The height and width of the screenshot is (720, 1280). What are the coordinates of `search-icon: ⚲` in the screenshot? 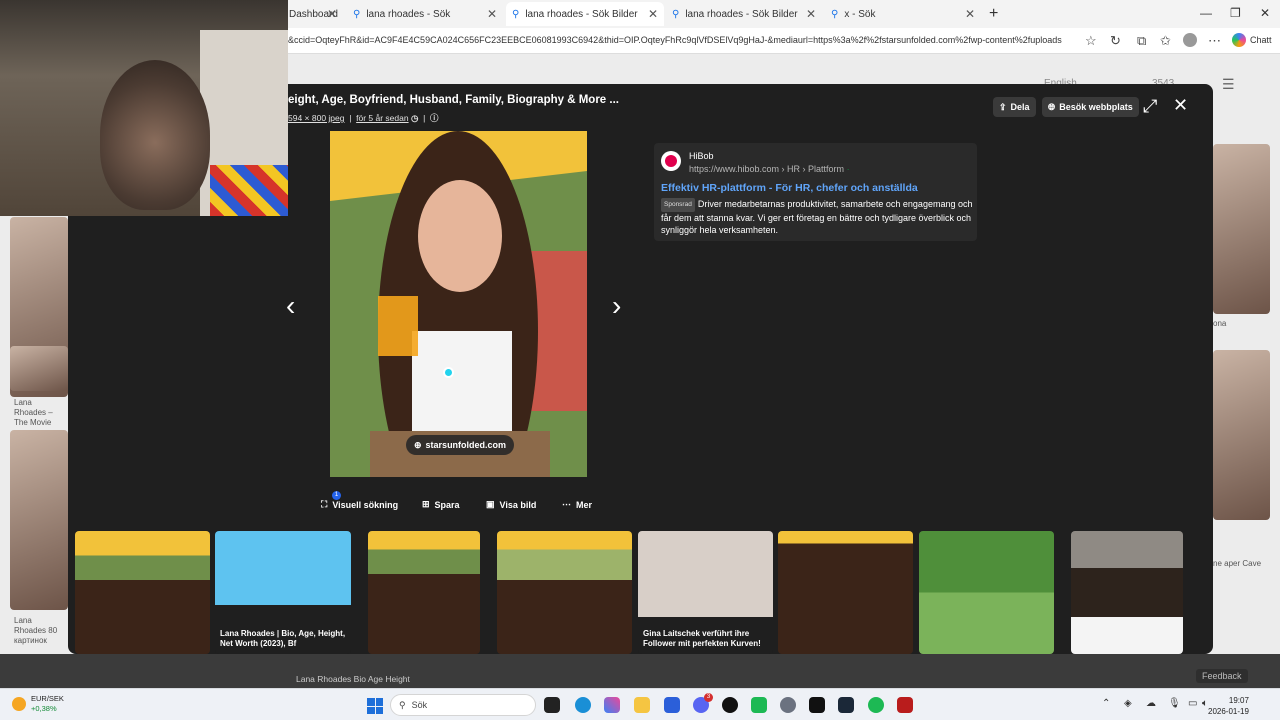 It's located at (835, 14).